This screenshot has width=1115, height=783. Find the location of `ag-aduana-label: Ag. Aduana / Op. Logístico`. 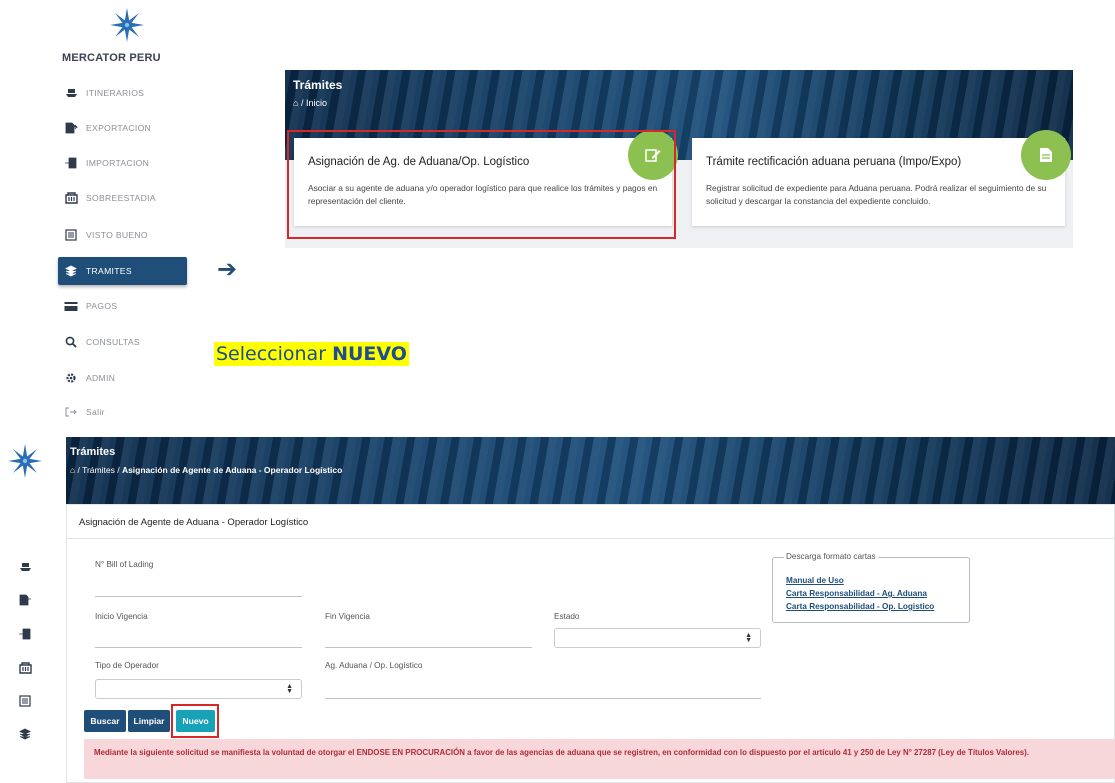

ag-aduana-label: Ag. Aduana / Op. Logístico is located at coordinates (374, 665).